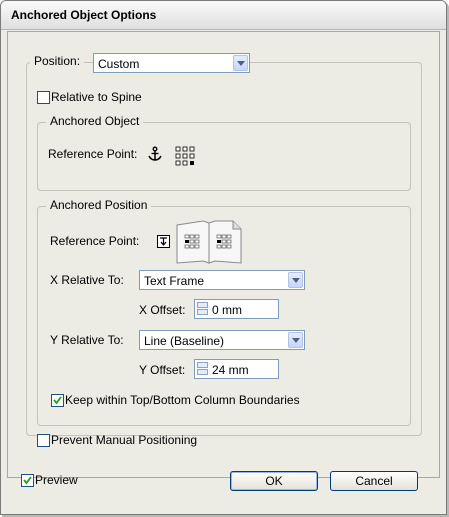 The height and width of the screenshot is (517, 449). I want to click on anchored-position-reference-point-label: Reference Point:, so click(95, 241).